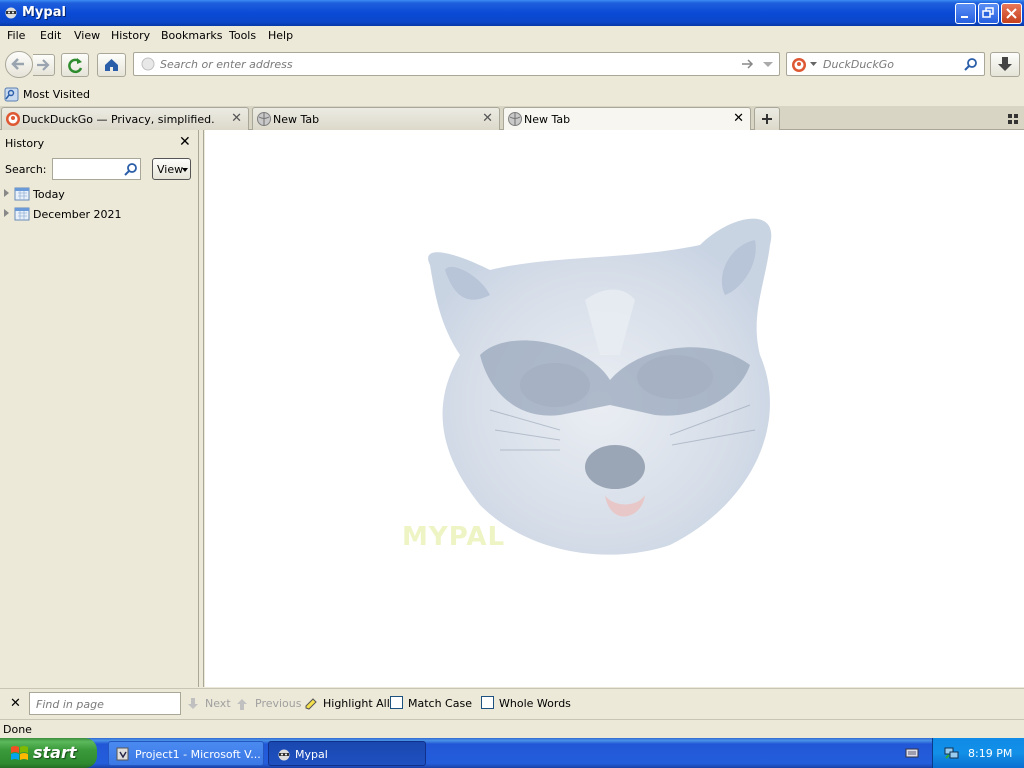 The width and height of the screenshot is (1024, 768). I want to click on minimize-icon, so click(964, 17).